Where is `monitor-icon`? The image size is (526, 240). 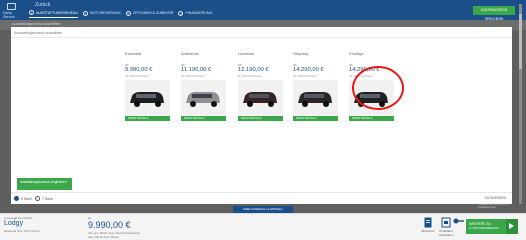 monitor-icon is located at coordinates (11, 6).